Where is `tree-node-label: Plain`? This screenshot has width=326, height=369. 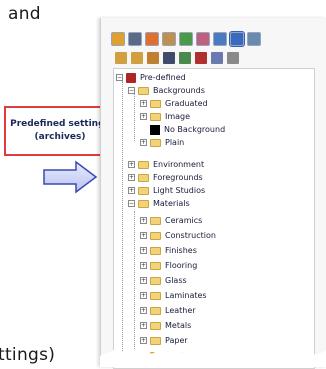
tree-node-label: Plain is located at coordinates (175, 142).